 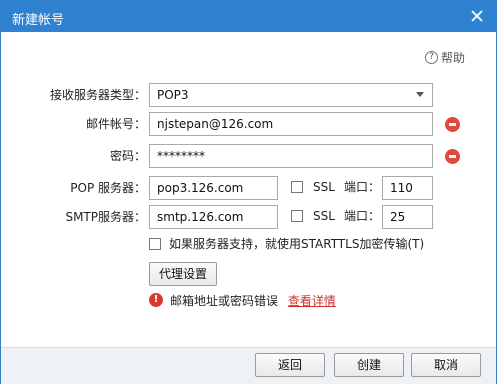 What do you see at coordinates (296, 244) in the screenshot?
I see `starttls-label: 如果服务器支持，就使用STARTTLS加密传输(T)` at bounding box center [296, 244].